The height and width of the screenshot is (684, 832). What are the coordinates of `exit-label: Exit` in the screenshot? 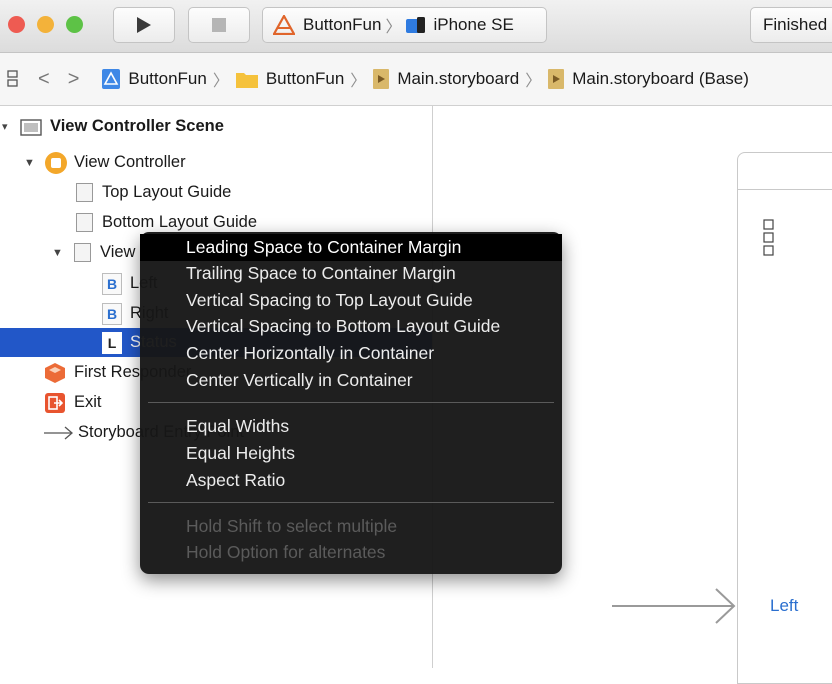 It's located at (88, 402).